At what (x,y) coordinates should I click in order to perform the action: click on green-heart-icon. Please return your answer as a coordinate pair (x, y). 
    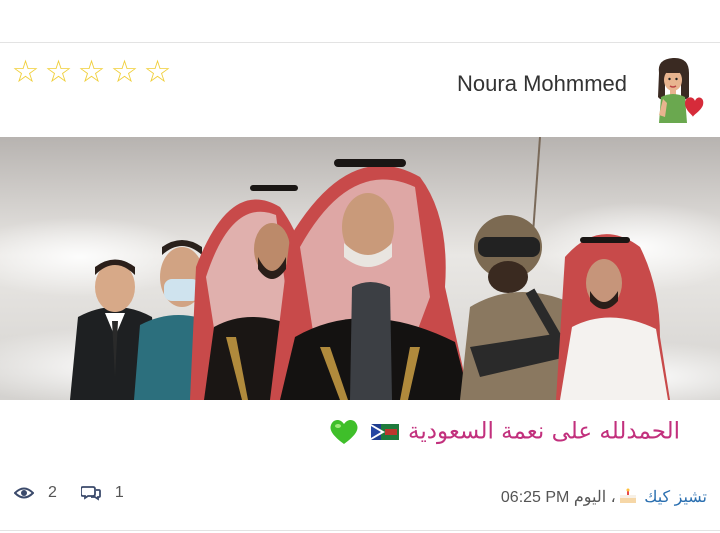
    Looking at the image, I should click on (344, 431).